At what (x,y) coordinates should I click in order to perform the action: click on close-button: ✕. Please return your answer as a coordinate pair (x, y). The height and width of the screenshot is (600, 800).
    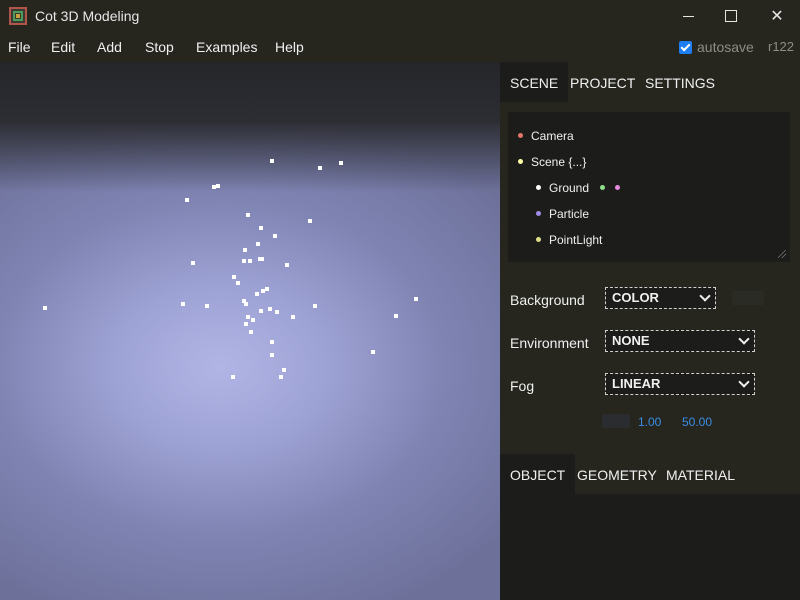
    Looking at the image, I should click on (777, 16).